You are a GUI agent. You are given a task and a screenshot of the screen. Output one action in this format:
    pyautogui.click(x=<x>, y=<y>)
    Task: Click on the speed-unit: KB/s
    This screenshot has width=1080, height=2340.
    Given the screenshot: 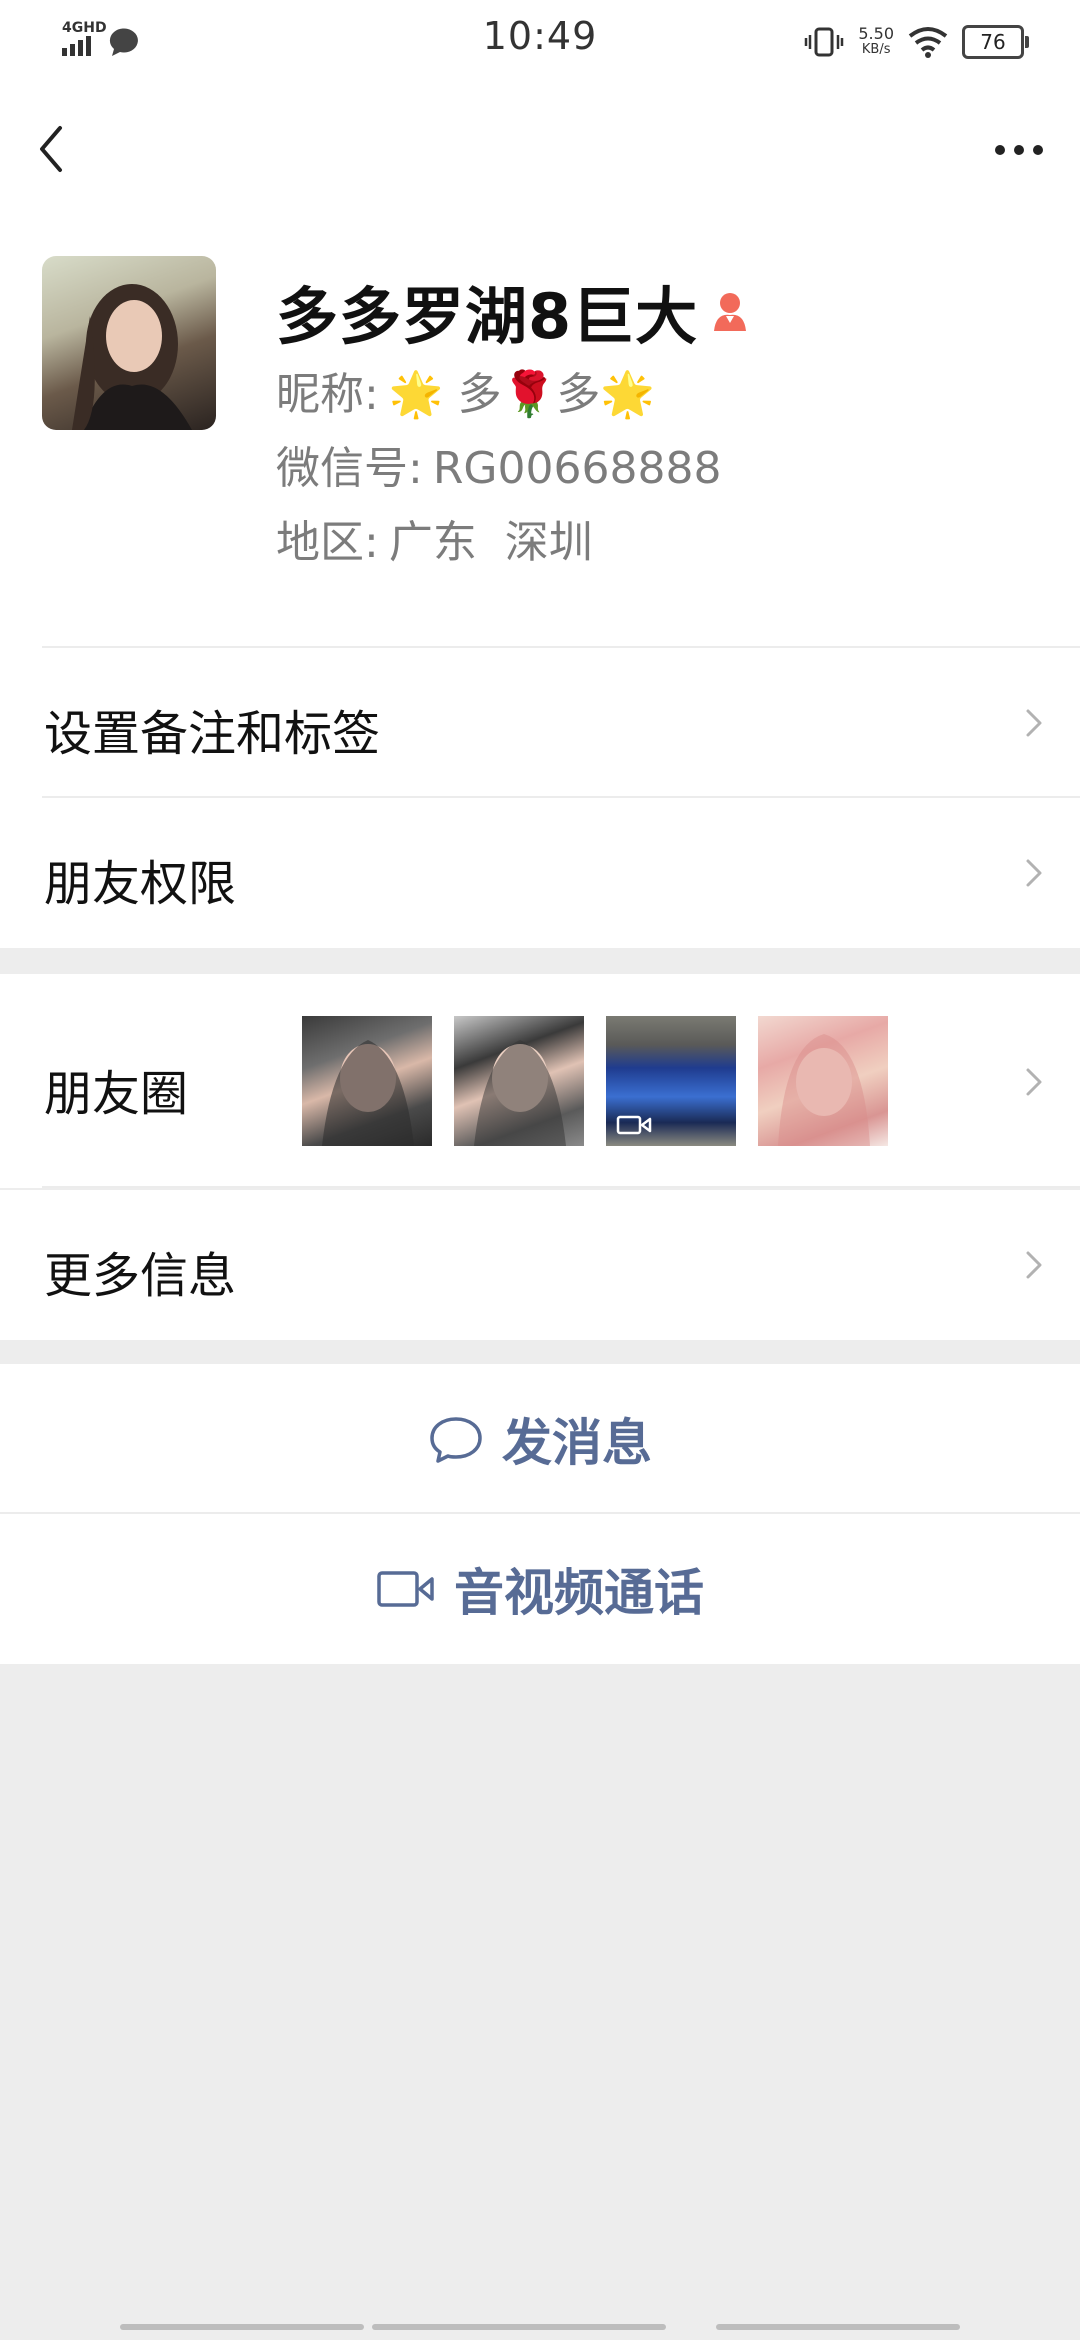 What is the action you would take?
    pyautogui.click(x=876, y=49)
    